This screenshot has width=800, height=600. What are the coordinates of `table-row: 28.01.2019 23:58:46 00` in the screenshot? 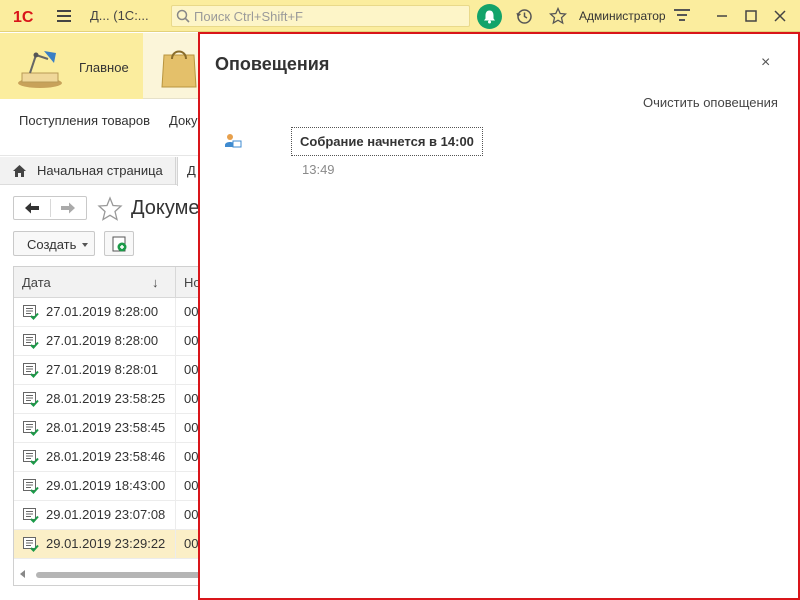 It's located at (113, 457).